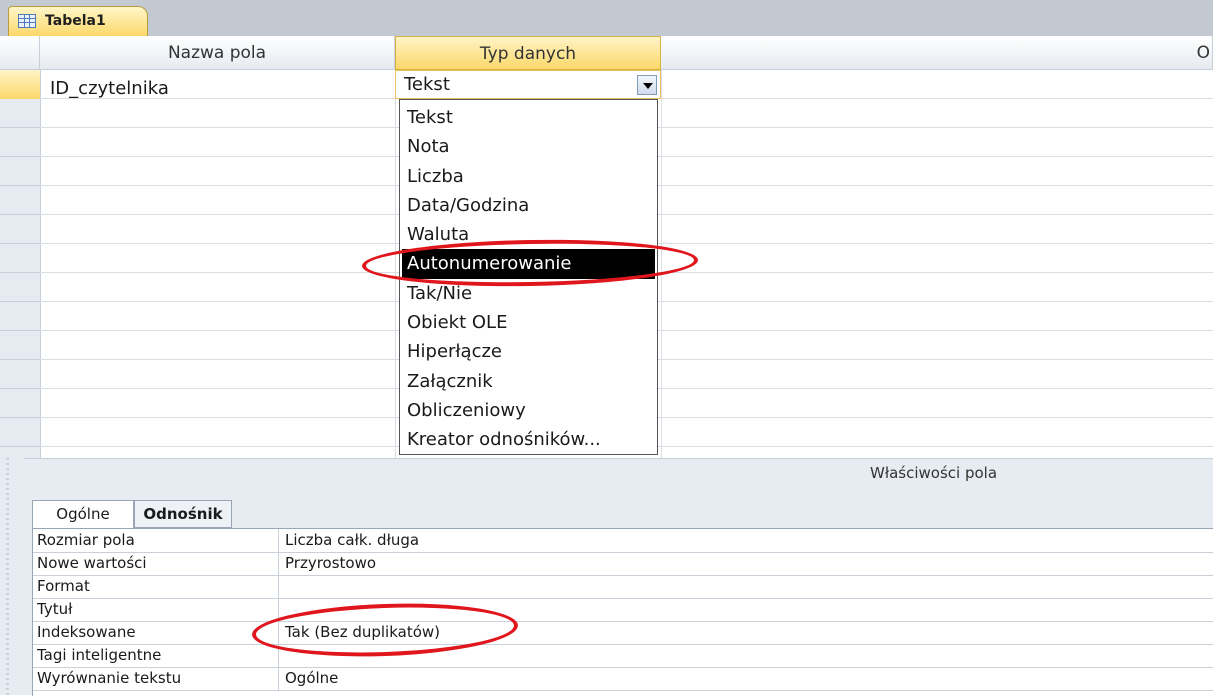 Image resolution: width=1213 pixels, height=696 pixels. What do you see at coordinates (528, 205) in the screenshot?
I see `dropdown-option: Data/Godzina` at bounding box center [528, 205].